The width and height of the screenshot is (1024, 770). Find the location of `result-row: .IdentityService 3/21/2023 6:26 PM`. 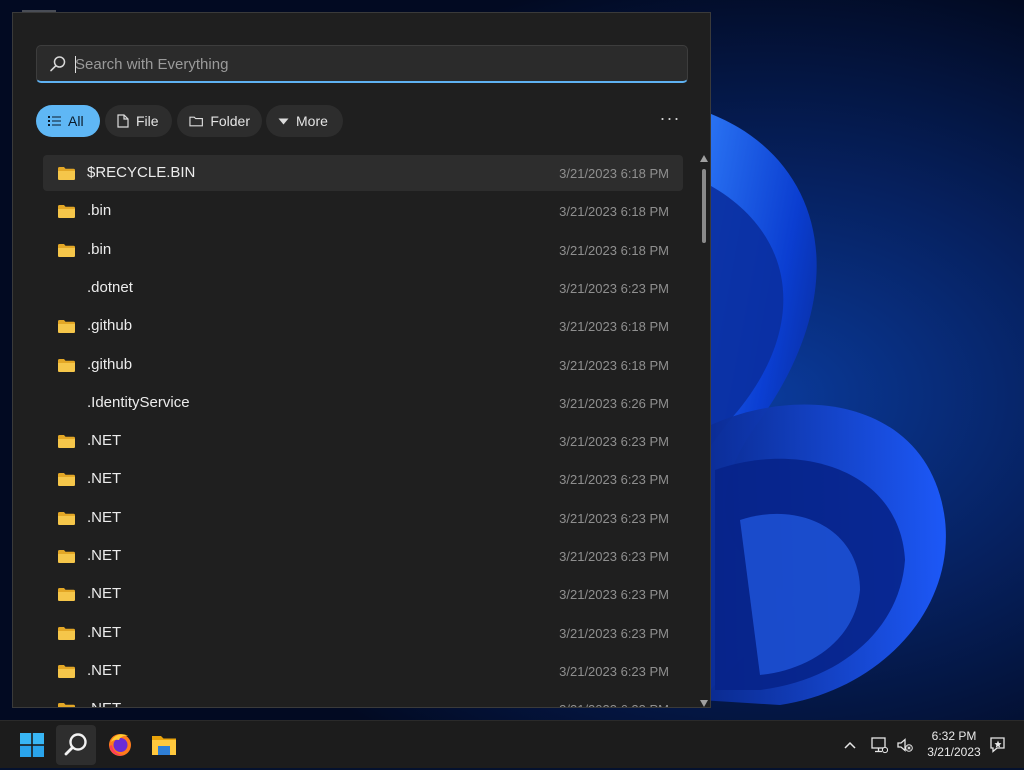

result-row: .IdentityService 3/21/2023 6:26 PM is located at coordinates (363, 403).